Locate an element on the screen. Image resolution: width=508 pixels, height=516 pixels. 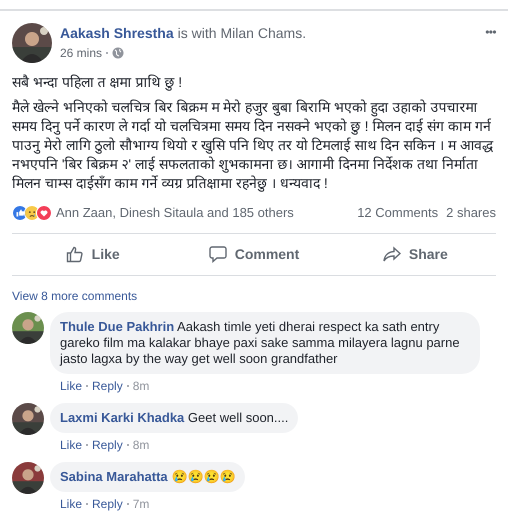
comment-button: Comment is located at coordinates (254, 254).